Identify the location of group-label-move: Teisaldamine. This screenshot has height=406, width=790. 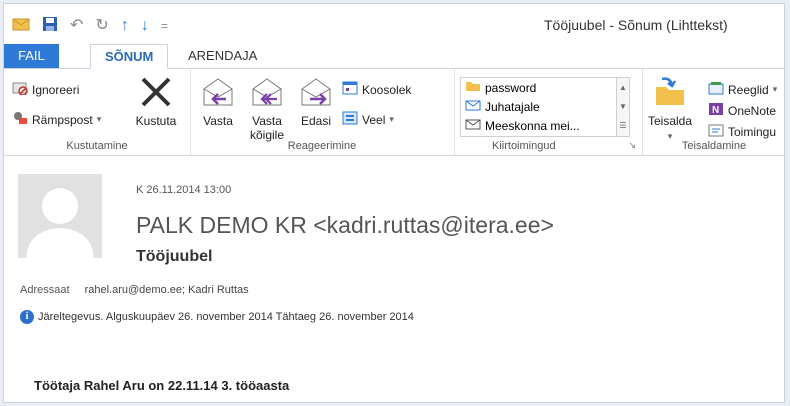
(714, 146).